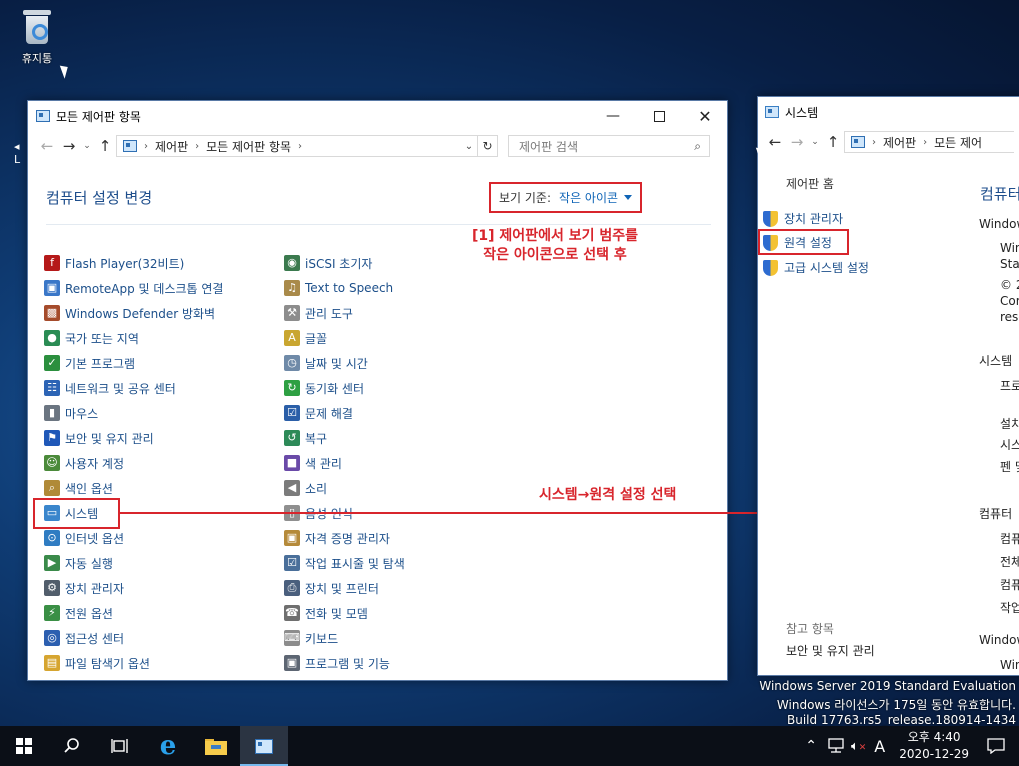 Image resolution: width=1019 pixels, height=766 pixels. I want to click on forward-arrow-icon: →, so click(69, 146).